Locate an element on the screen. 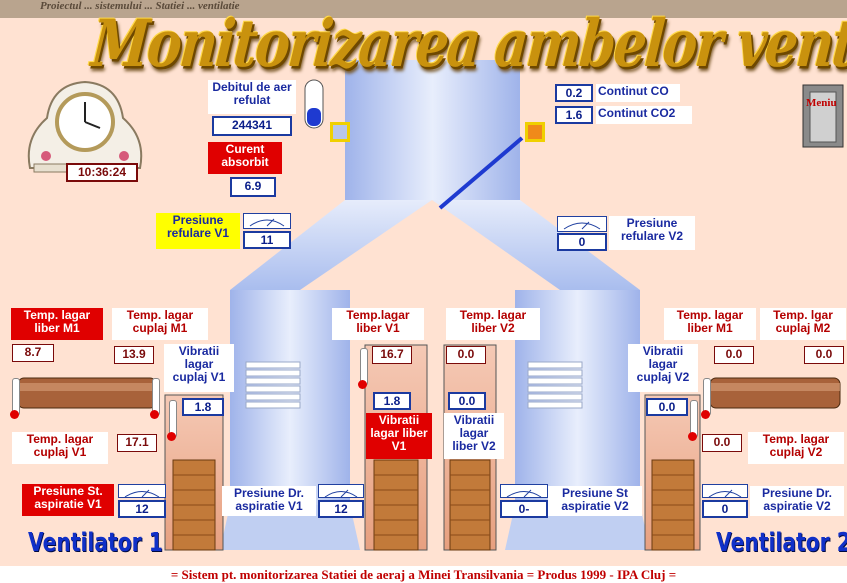 This screenshot has height=583, width=847. pressure-asp-dr-v1-label: Presiune Dr. aspiratie V1 is located at coordinates (269, 501).